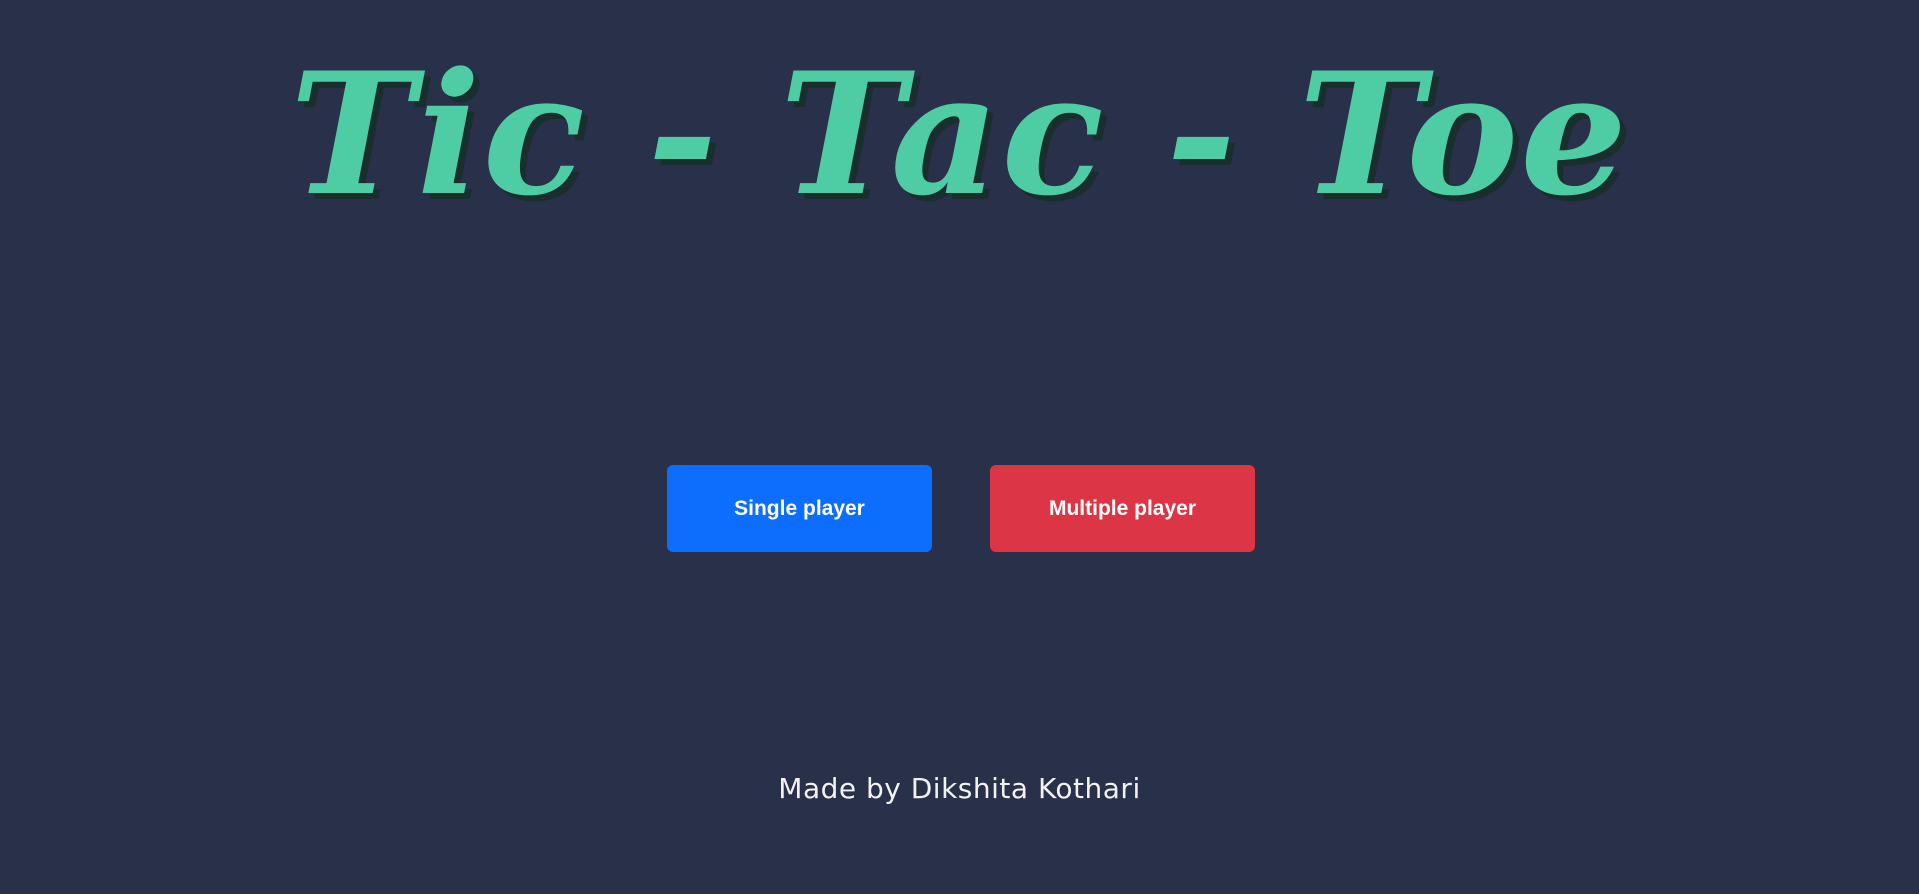 Image resolution: width=1919 pixels, height=894 pixels. Describe the element at coordinates (959, 788) in the screenshot. I see `footer-credit: Made by Dikshita Kothari` at that location.